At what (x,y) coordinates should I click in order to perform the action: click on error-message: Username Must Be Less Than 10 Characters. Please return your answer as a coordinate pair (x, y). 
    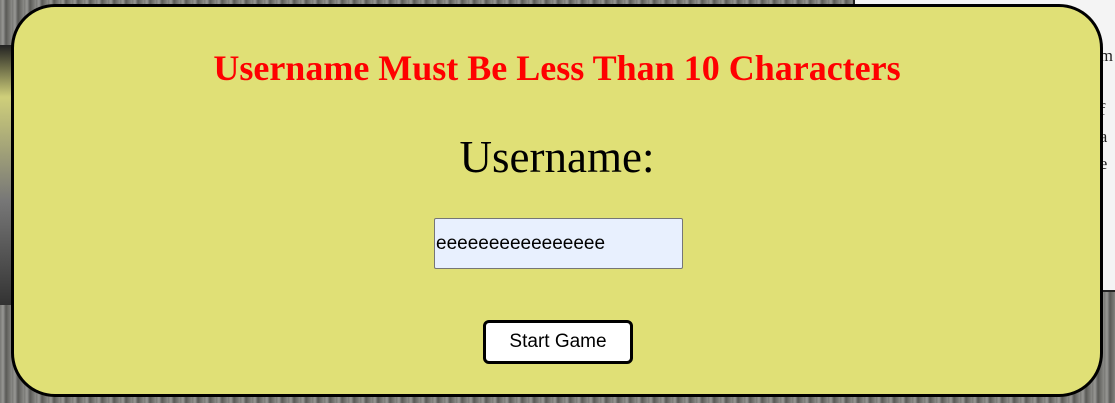
    Looking at the image, I should click on (557, 68).